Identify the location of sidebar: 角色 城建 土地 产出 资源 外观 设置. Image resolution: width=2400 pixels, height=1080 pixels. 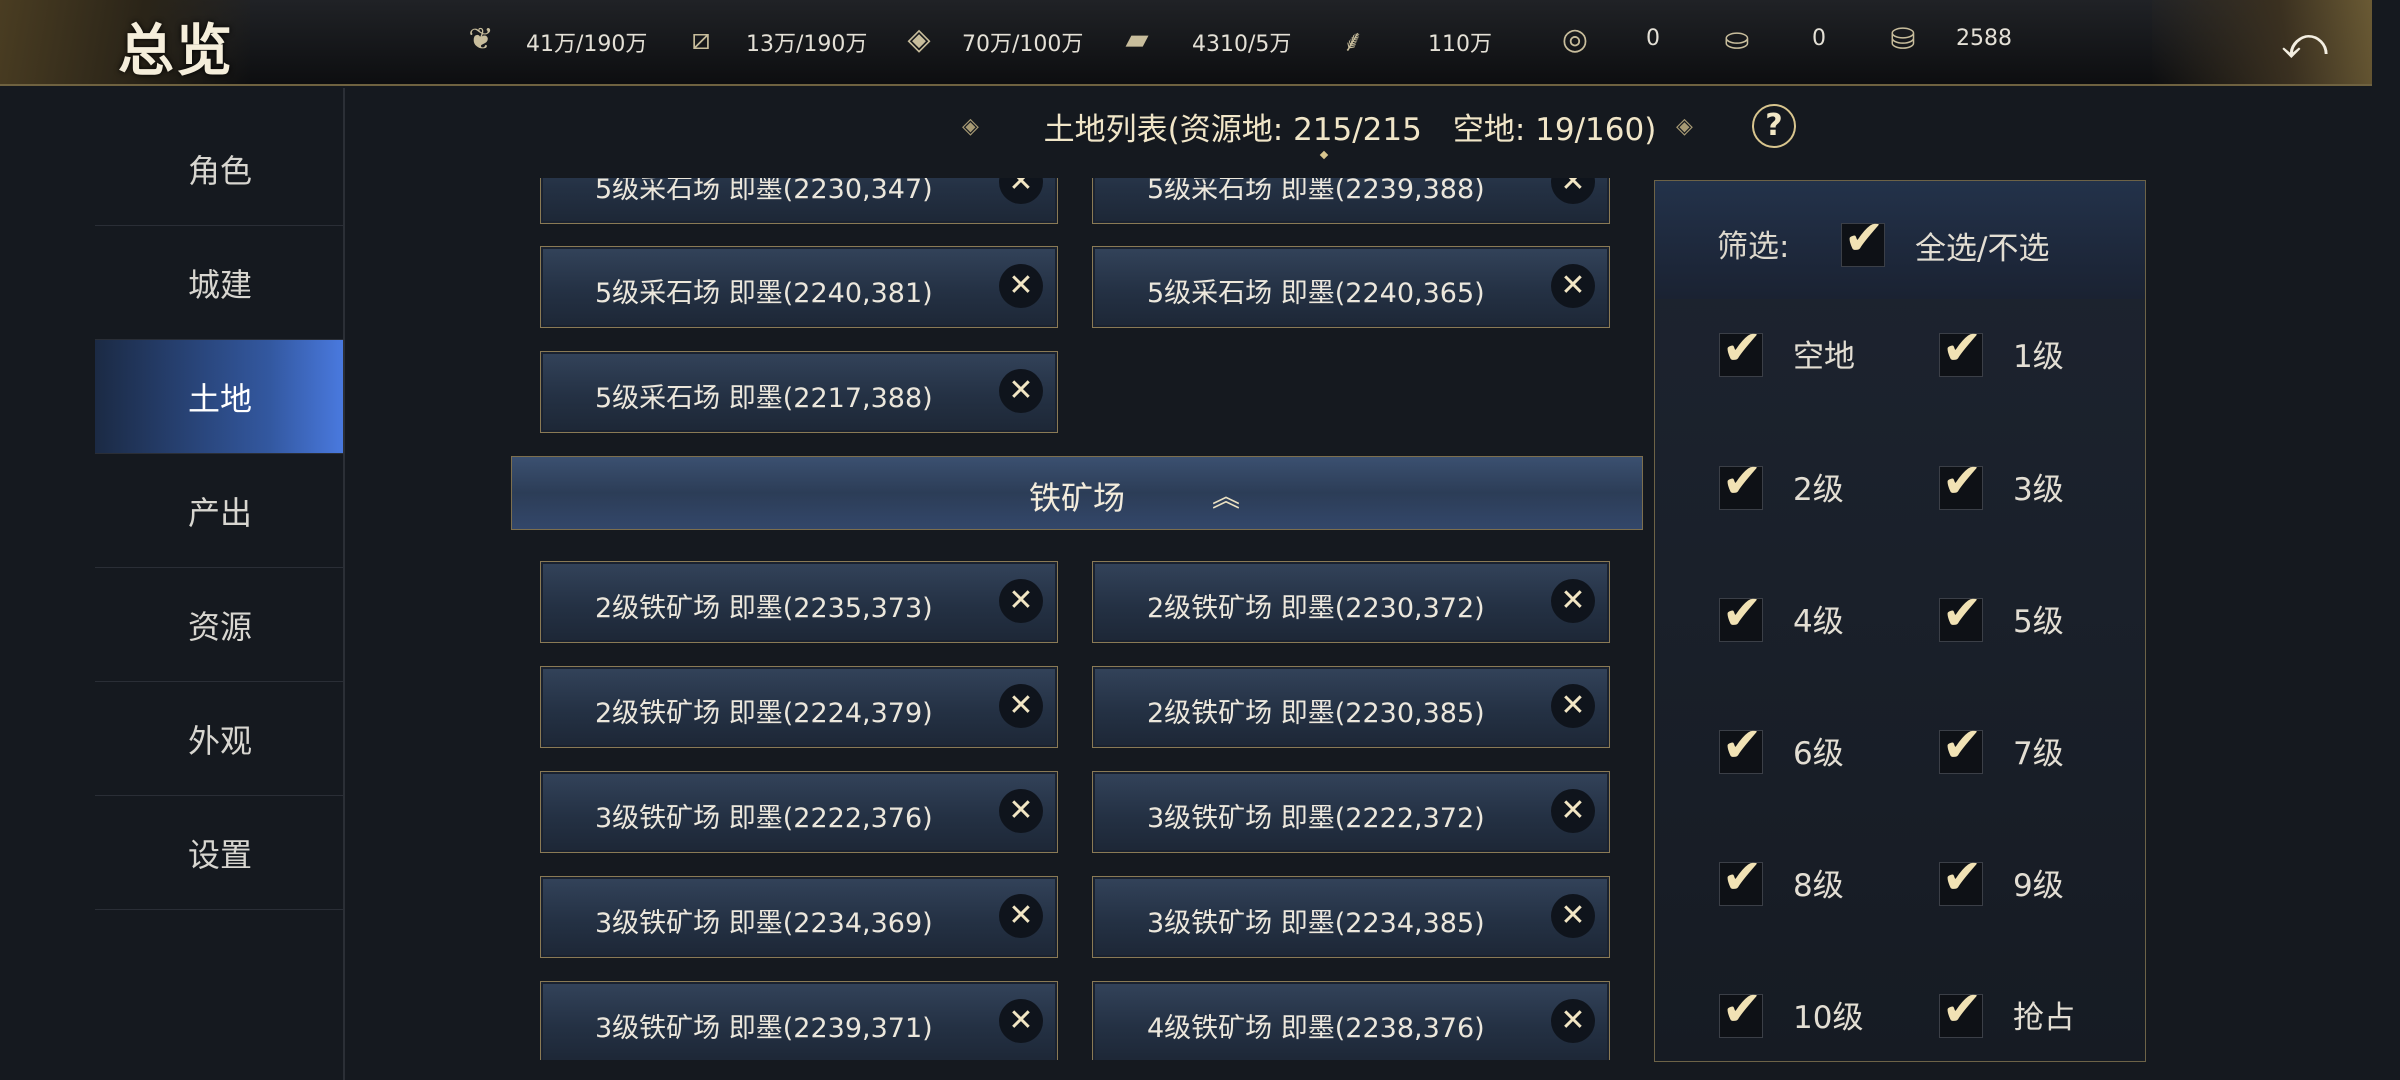
(220, 596).